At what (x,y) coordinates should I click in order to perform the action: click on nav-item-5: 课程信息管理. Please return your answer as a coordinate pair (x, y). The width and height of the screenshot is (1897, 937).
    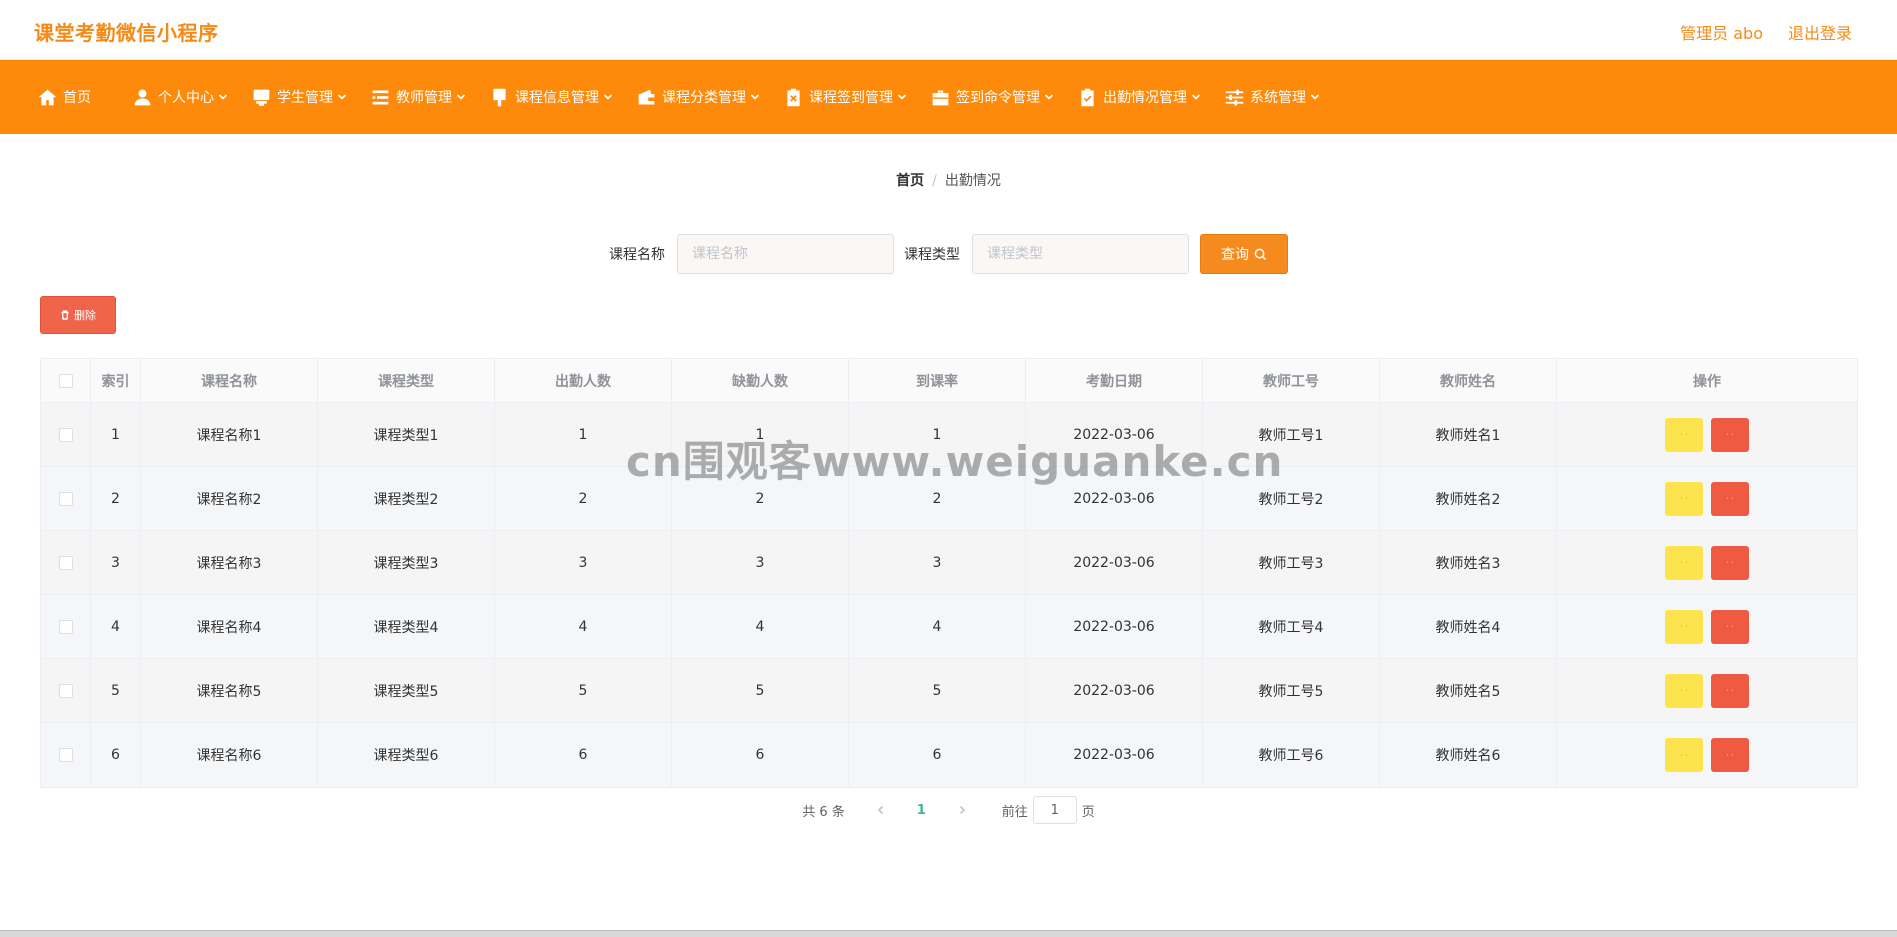
    Looking at the image, I should click on (550, 97).